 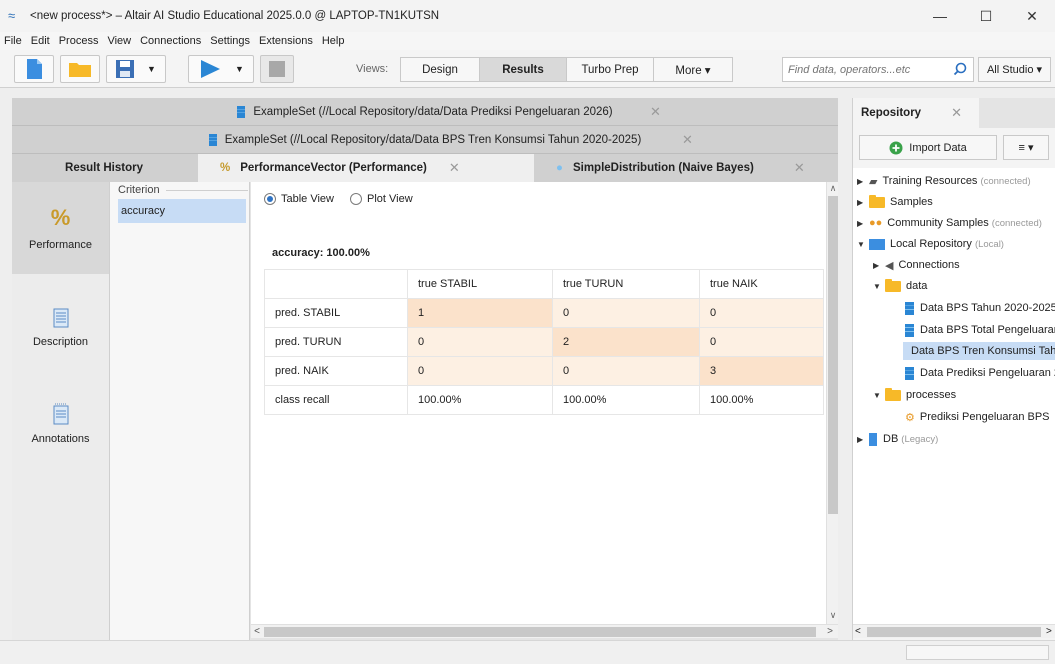 I want to click on save-button: ▼, so click(x=136, y=69).